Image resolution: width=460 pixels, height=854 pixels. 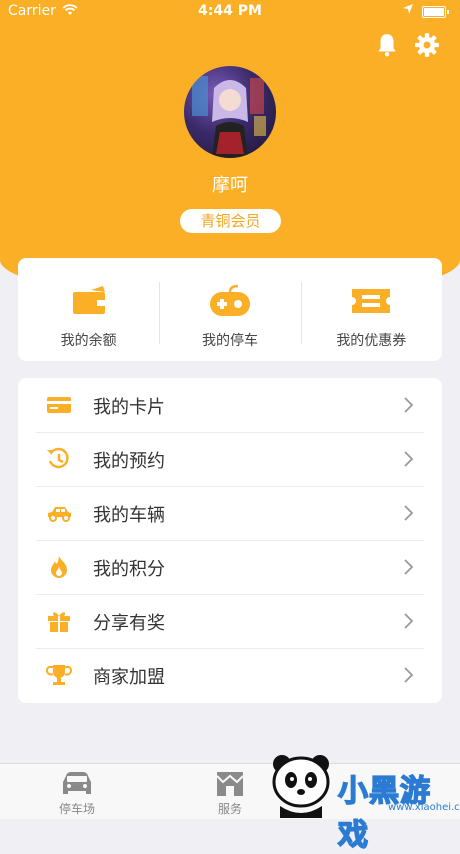 I want to click on menu-item-cards: 我的卡片, so click(x=230, y=405).